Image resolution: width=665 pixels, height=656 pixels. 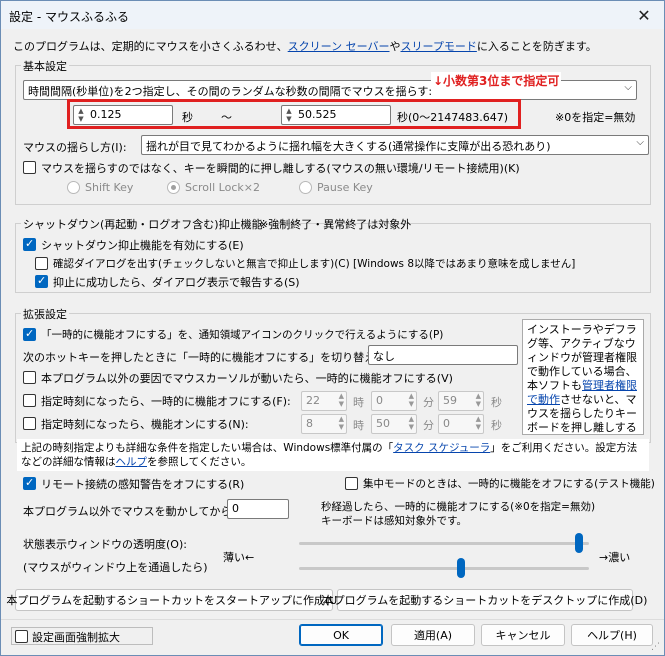 I want to click on radio-pause-key-label: Pause Key, so click(x=345, y=187).